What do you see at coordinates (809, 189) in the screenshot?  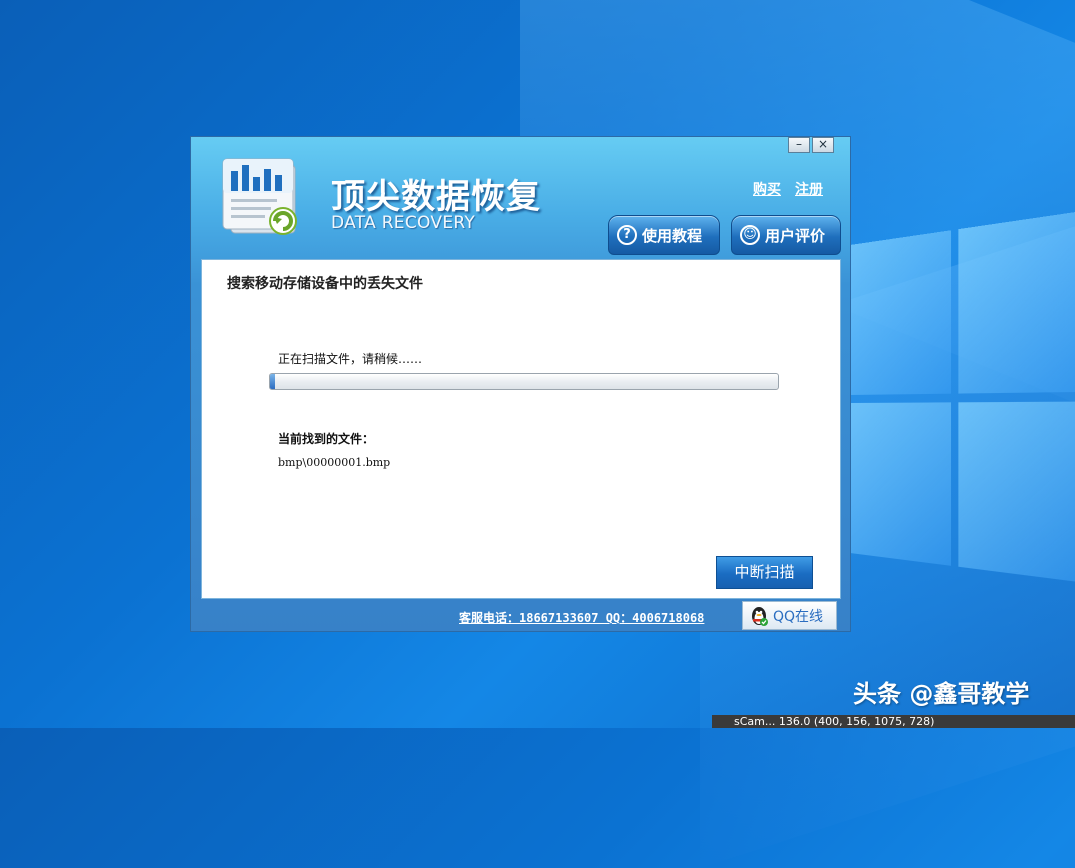 I see `register-link: 注册` at bounding box center [809, 189].